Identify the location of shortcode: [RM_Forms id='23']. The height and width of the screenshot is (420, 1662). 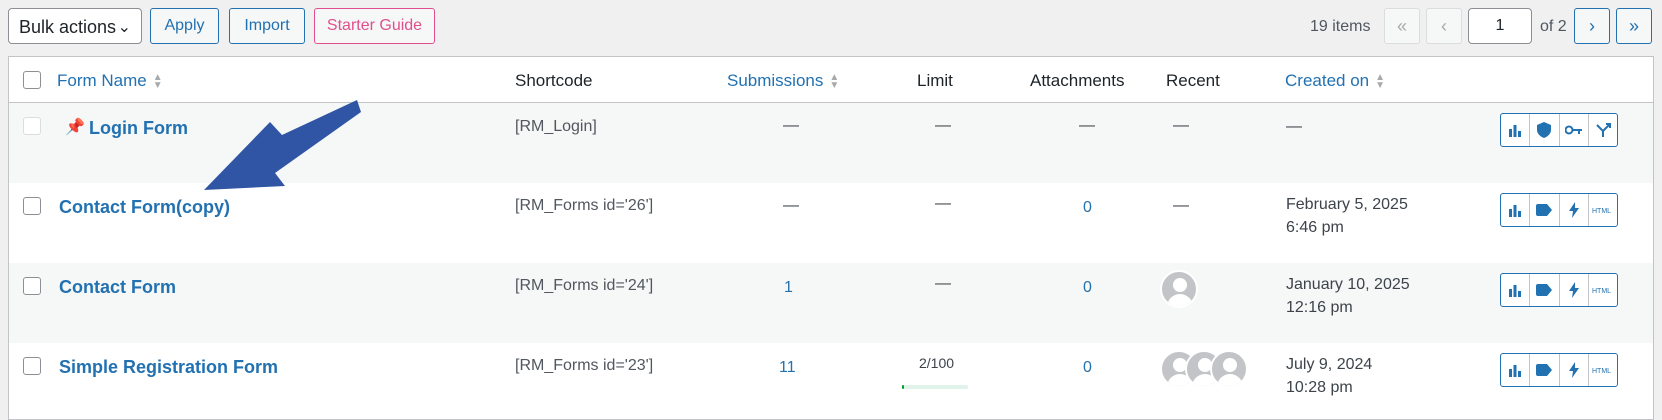
(584, 365).